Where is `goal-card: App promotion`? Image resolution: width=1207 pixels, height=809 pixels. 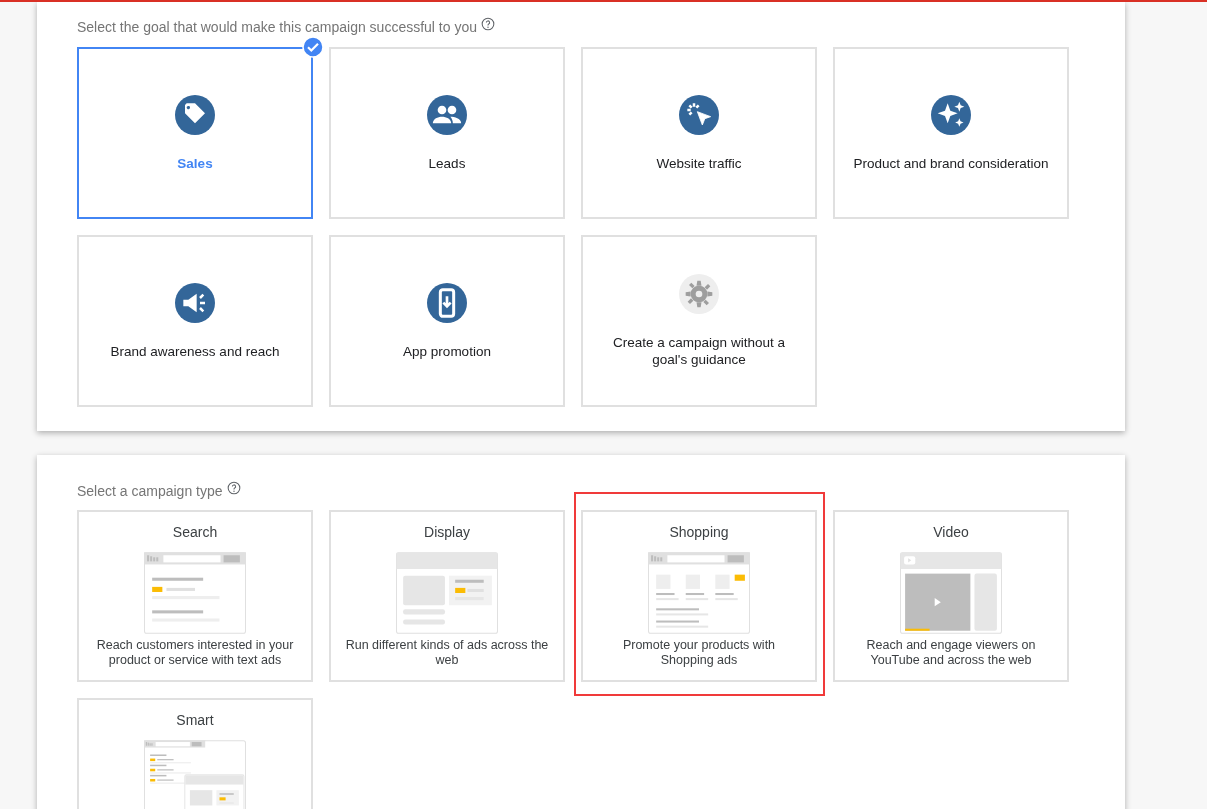
goal-card: App promotion is located at coordinates (447, 321).